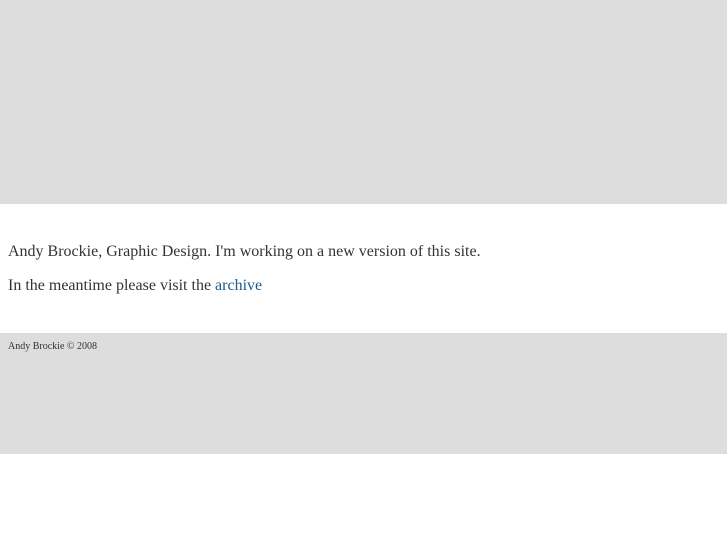  I want to click on archive-link: archive, so click(238, 285).